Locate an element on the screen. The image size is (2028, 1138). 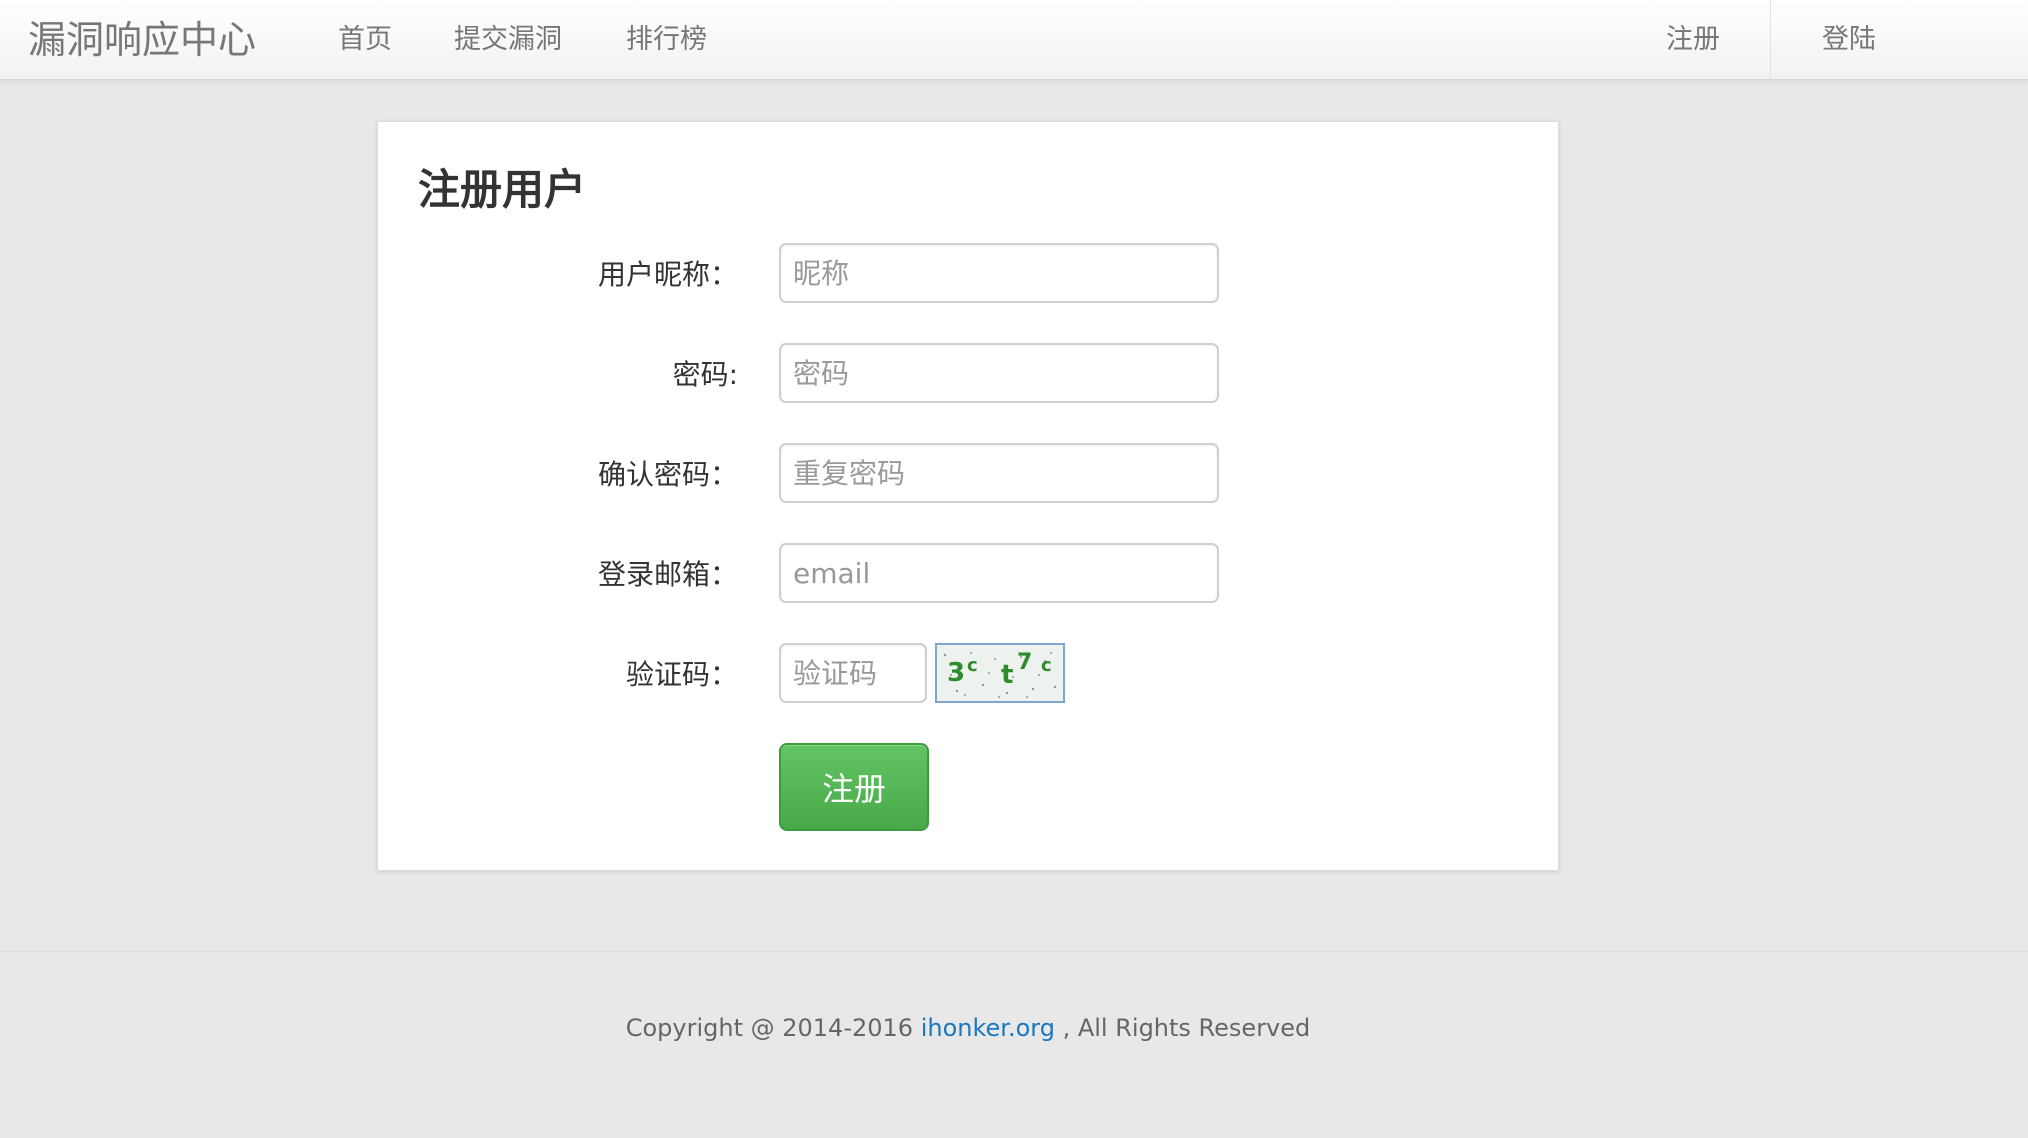
footer-rights: , All Rights Reserved is located at coordinates (1182, 1028).